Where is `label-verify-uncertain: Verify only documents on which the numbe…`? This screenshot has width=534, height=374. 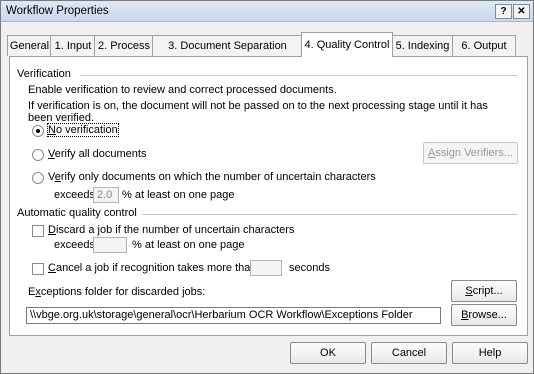
label-verify-uncertain: Verify only documents on which the numbe… is located at coordinates (212, 177).